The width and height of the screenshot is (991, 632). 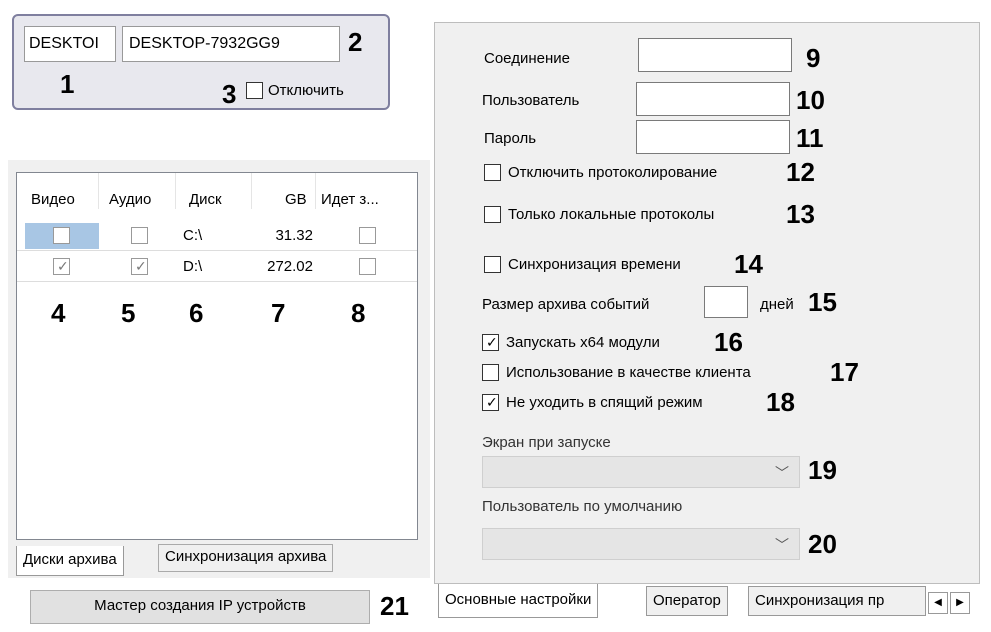 I want to click on marker-8: 8, so click(x=358, y=313).